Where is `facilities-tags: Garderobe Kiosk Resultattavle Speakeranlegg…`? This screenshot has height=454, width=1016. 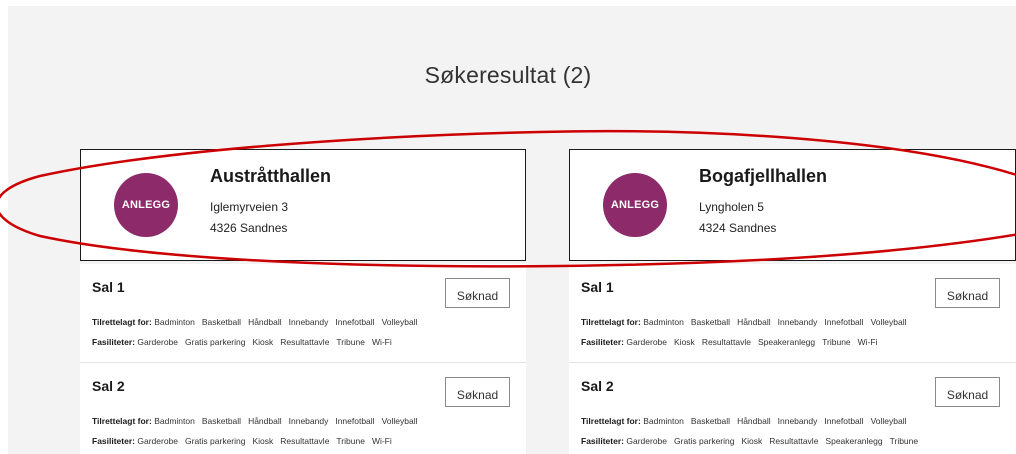
facilities-tags: Garderobe Kiosk Resultattavle Speakeranlegg… is located at coordinates (755, 342).